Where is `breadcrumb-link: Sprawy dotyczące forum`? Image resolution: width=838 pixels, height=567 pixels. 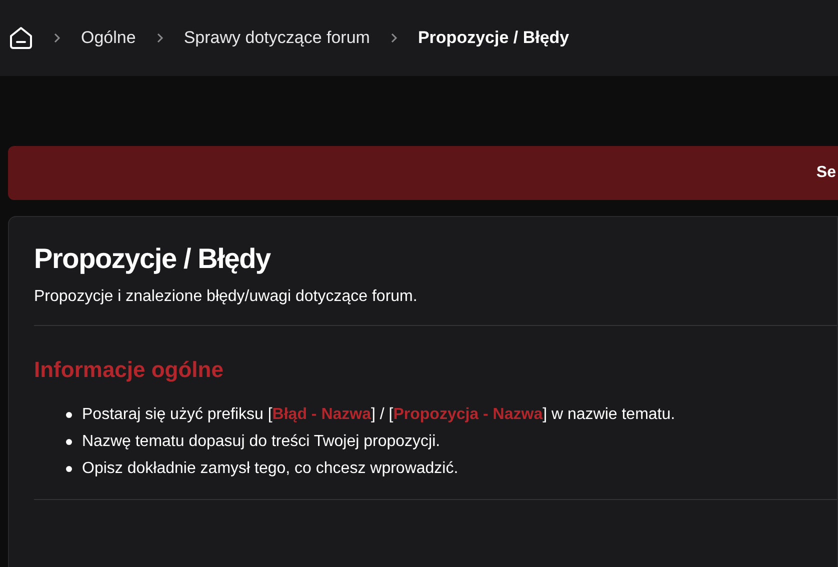 breadcrumb-link: Sprawy dotyczące forum is located at coordinates (277, 38).